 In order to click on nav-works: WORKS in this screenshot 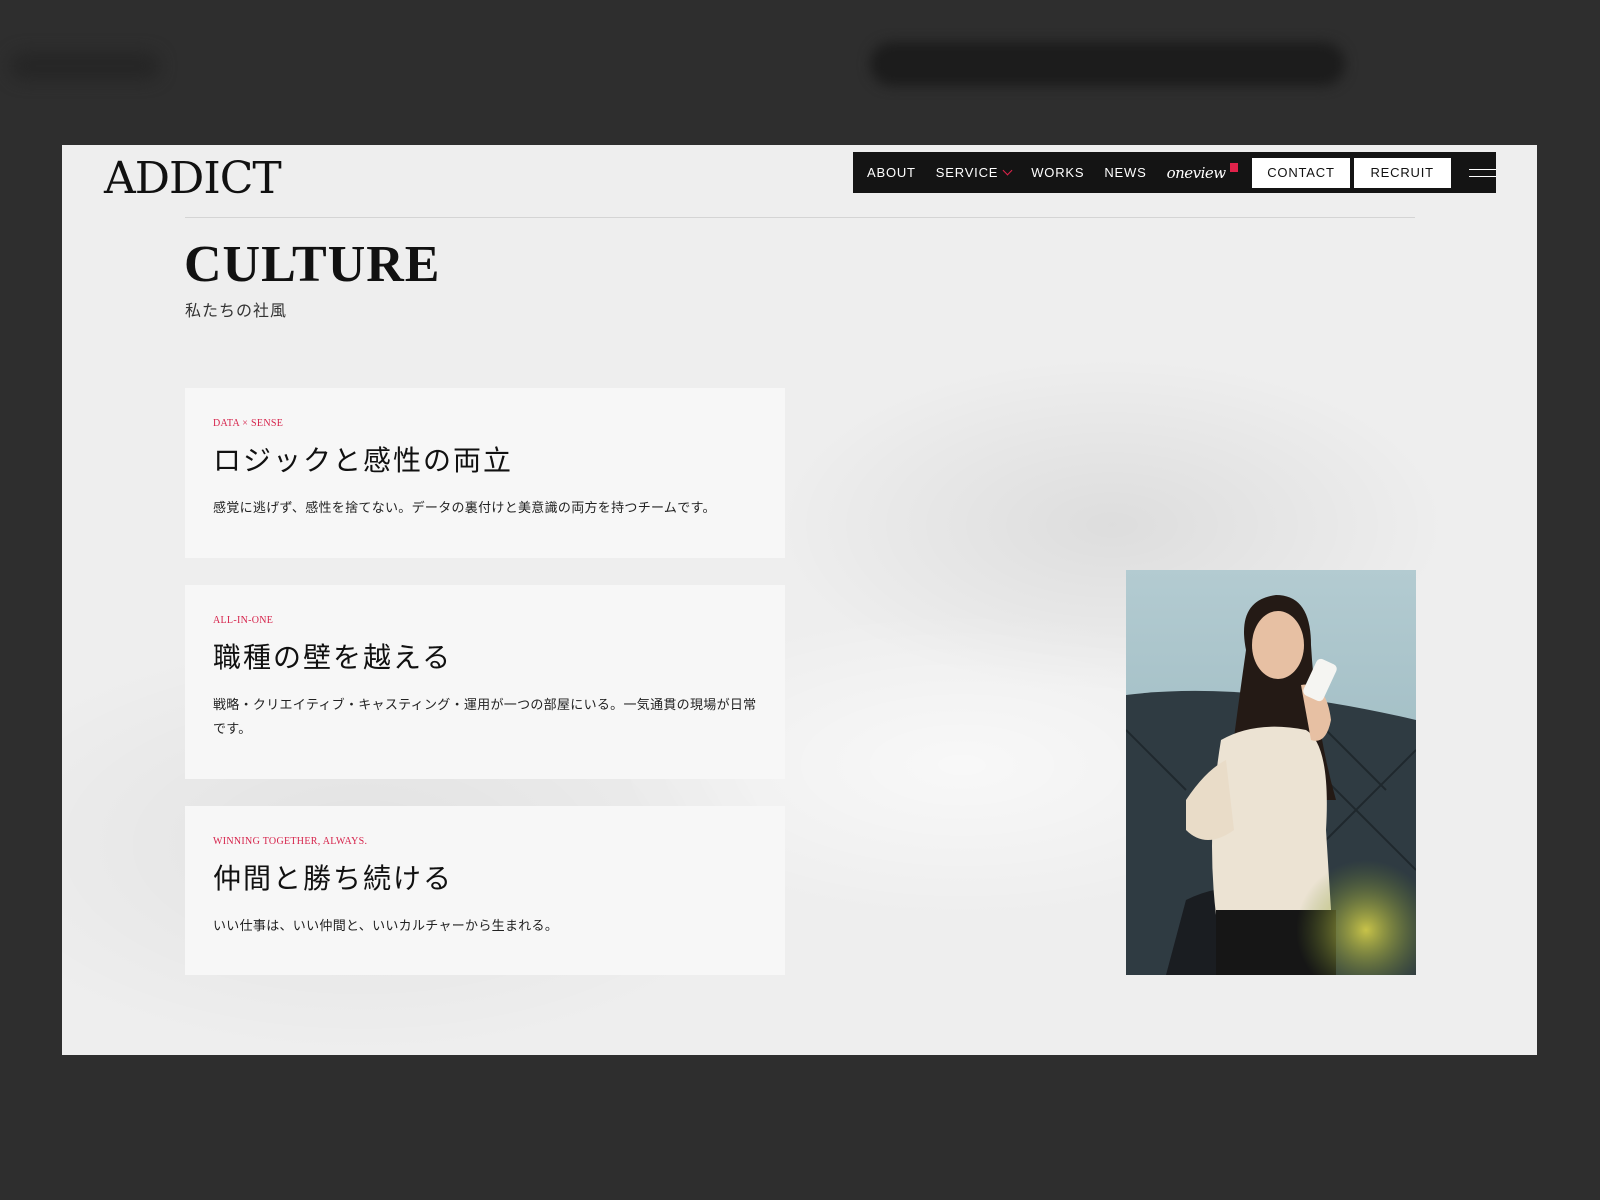, I will do `click(1057, 172)`.